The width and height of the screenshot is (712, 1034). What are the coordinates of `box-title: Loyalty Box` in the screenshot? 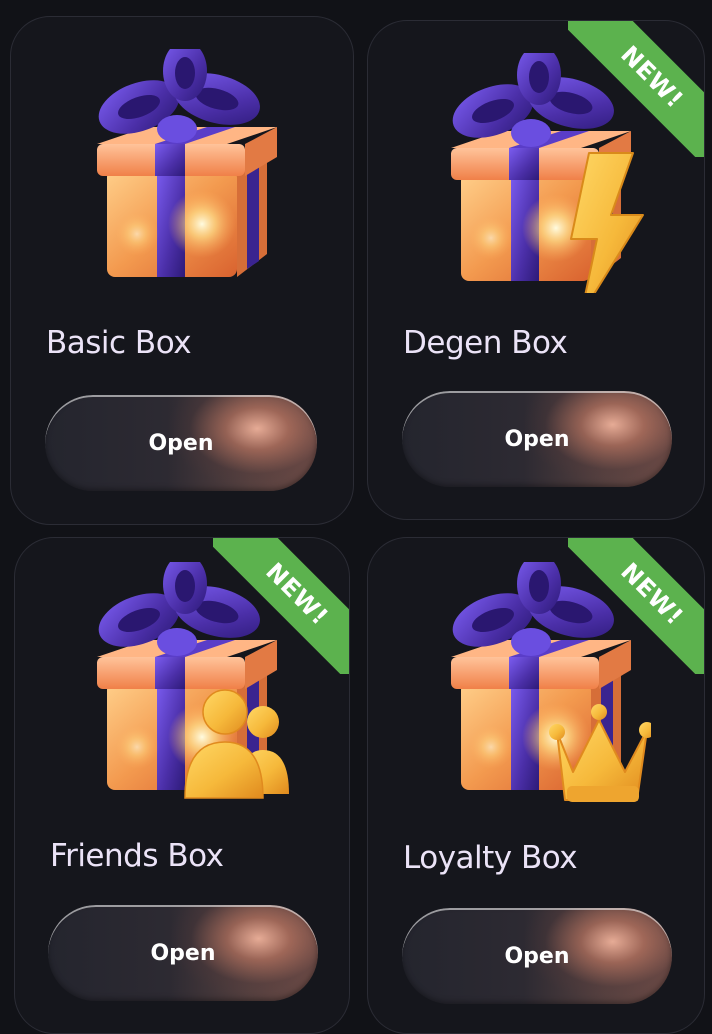 It's located at (490, 858).